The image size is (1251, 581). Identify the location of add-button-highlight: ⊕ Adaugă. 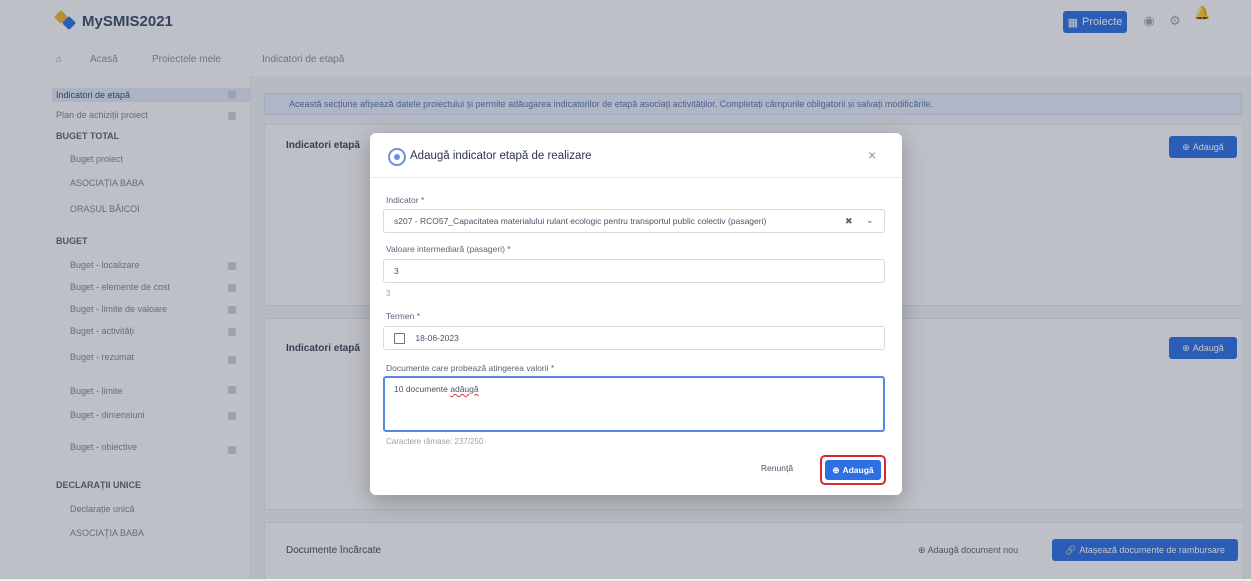
(853, 470).